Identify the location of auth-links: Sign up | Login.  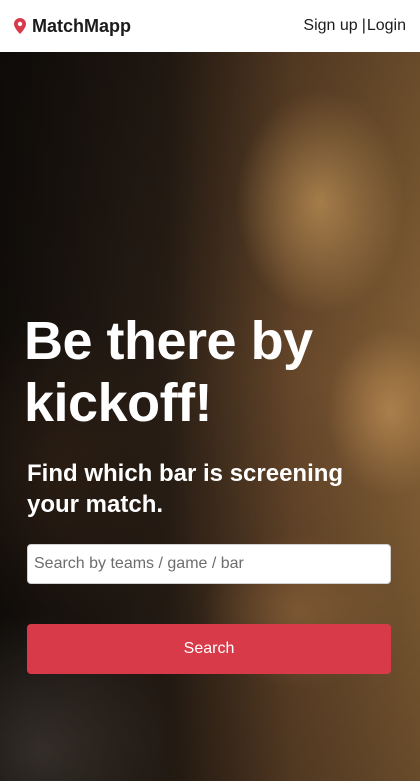
(354, 26).